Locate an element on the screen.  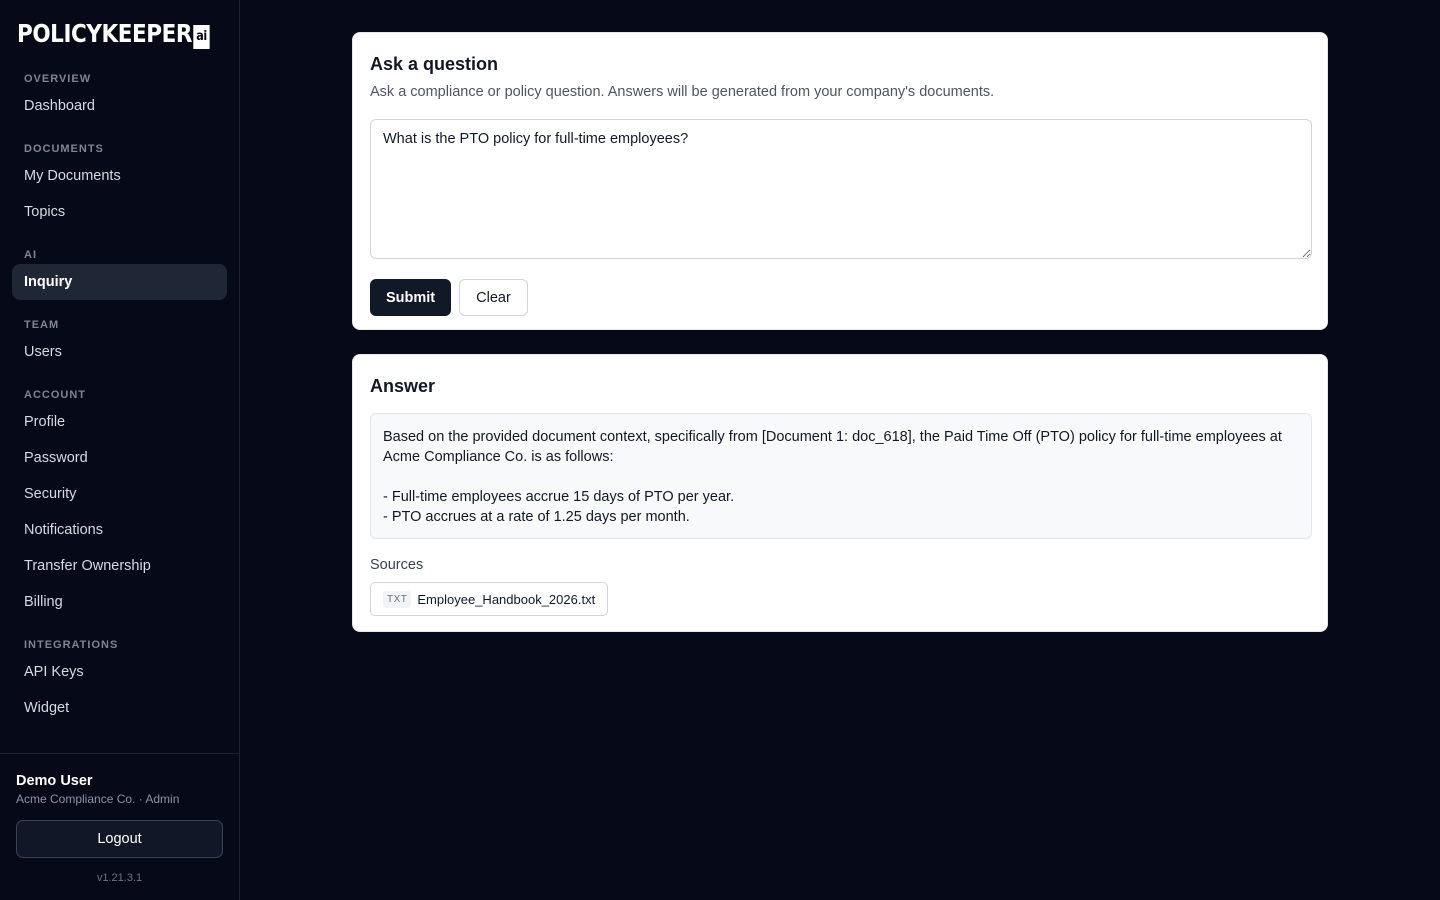
nav-section: TEAM Users is located at coordinates (119, 341).